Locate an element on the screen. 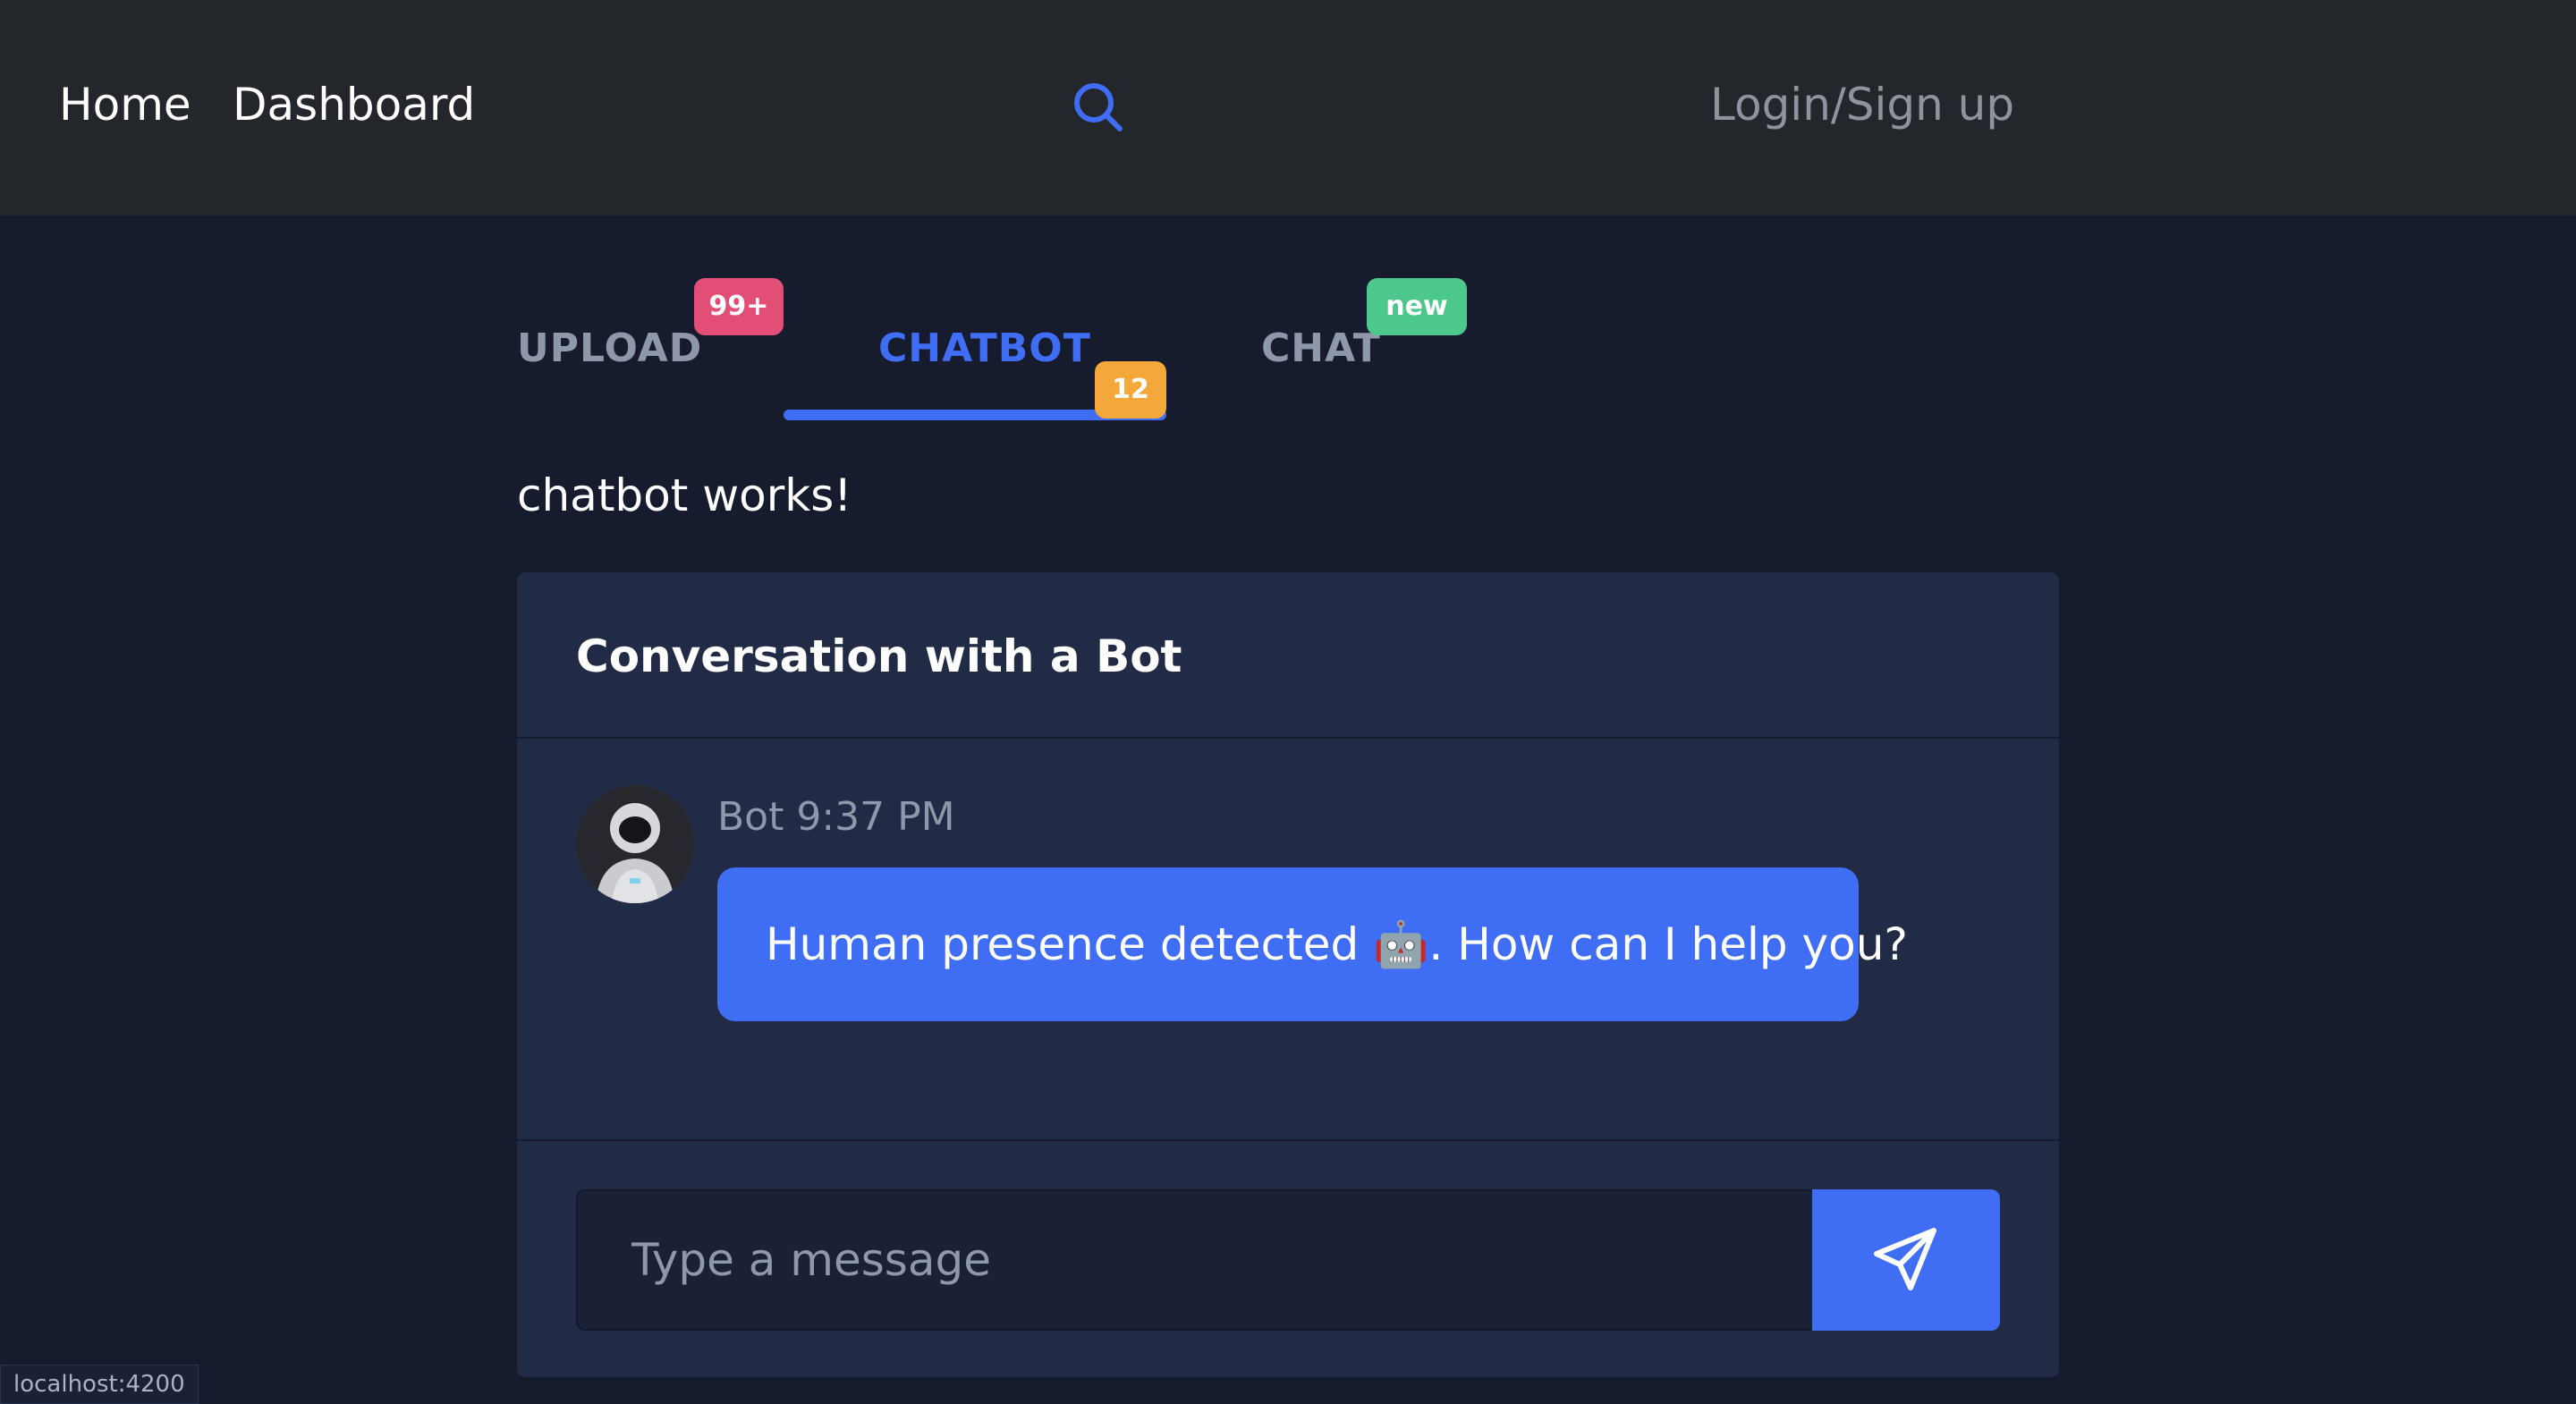 Image resolution: width=2576 pixels, height=1404 pixels. upload-badge: 99+ is located at coordinates (739, 307).